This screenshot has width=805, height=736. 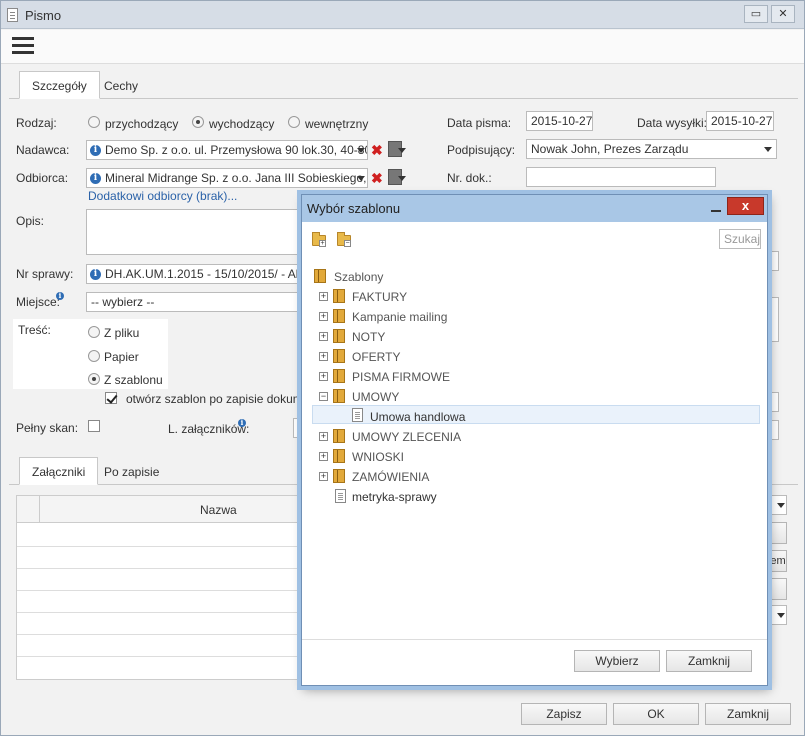 What do you see at coordinates (94, 122) in the screenshot?
I see `radio-przychodzacy` at bounding box center [94, 122].